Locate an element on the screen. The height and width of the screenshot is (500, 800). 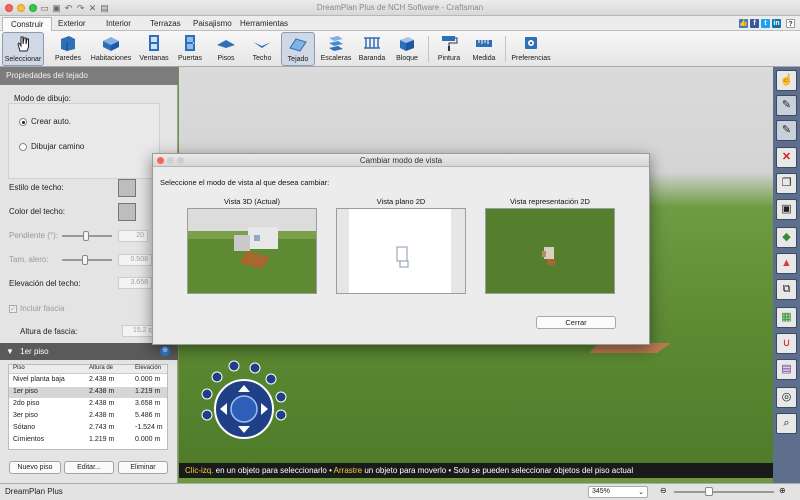
edit-icon: ✎ is located at coordinates (786, 130).